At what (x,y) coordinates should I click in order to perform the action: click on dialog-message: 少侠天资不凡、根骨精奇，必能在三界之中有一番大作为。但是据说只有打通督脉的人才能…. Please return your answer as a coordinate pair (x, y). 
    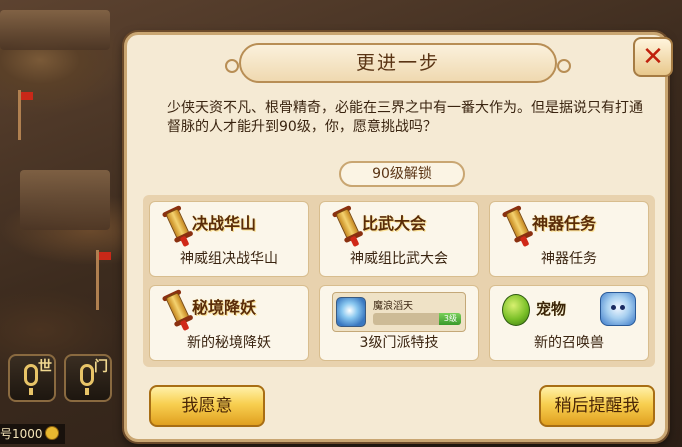
    Looking at the image, I should click on (405, 117).